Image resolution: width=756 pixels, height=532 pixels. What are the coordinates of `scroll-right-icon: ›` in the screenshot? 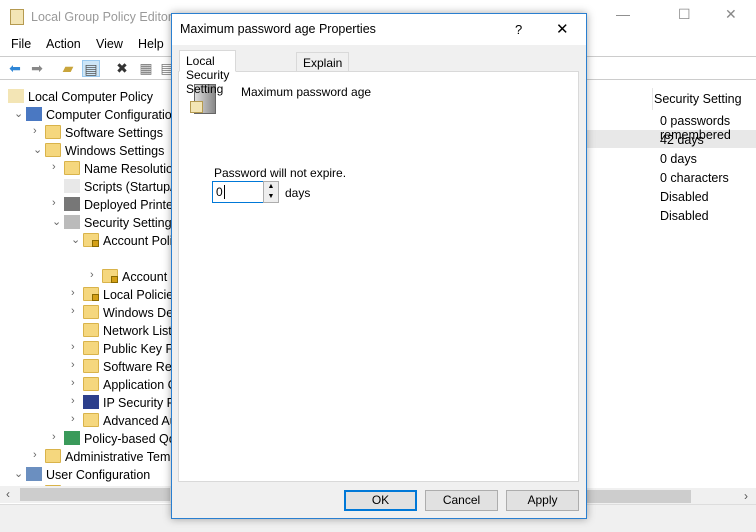 It's located at (746, 496).